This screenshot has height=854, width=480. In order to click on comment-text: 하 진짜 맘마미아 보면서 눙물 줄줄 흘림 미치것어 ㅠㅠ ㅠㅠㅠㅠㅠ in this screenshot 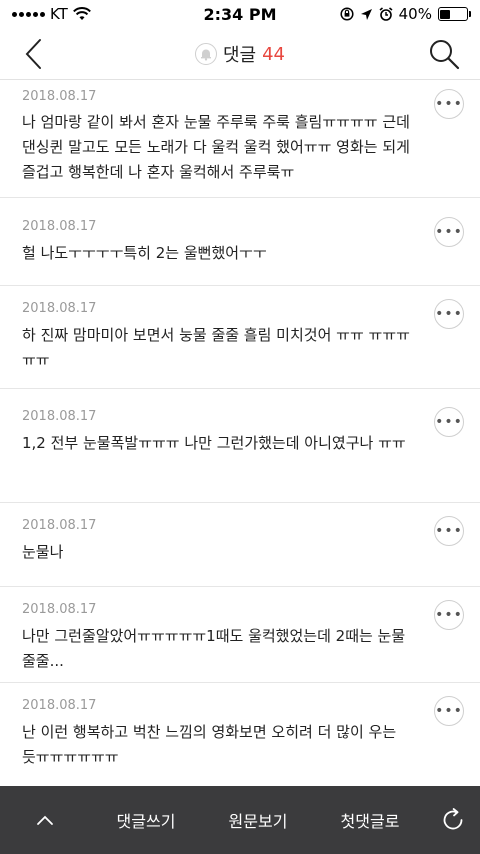, I will do `click(216, 347)`.